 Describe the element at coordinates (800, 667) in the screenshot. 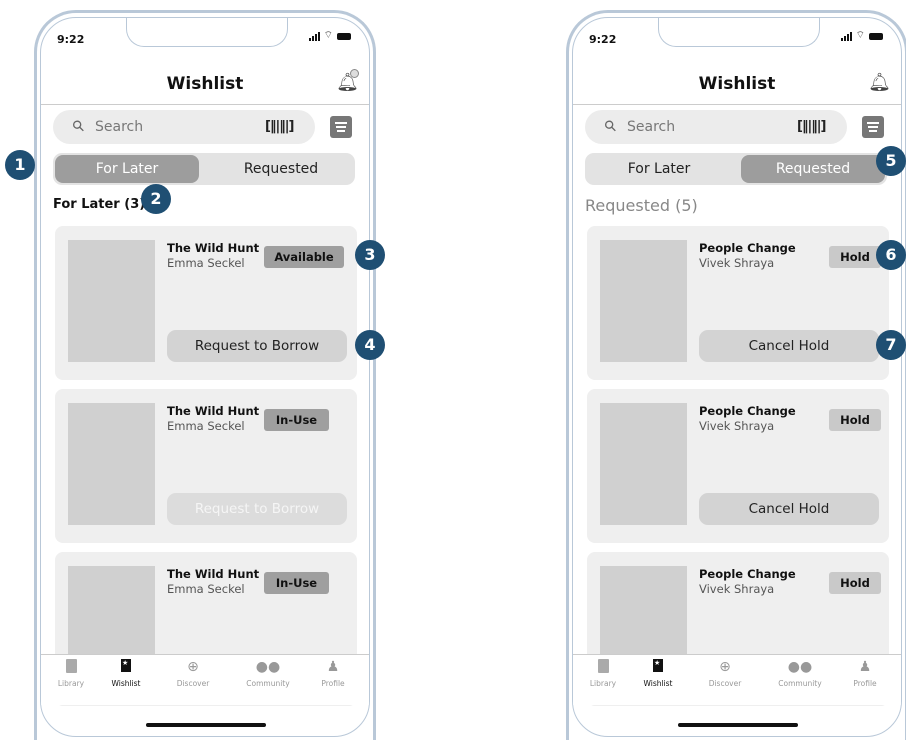

I see `community-icon: ●●` at that location.